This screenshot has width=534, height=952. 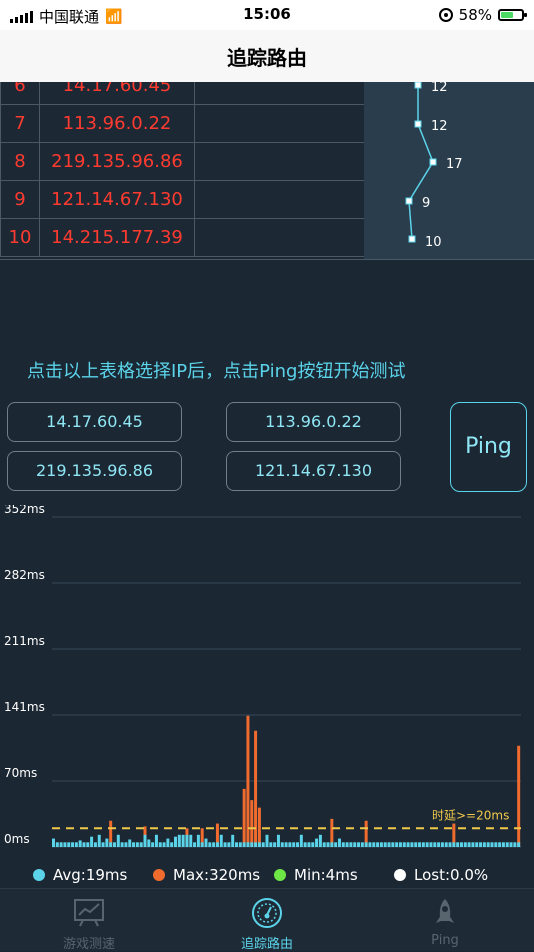 I want to click on table-row: 6 14.17.60.45, so click(x=183, y=93).